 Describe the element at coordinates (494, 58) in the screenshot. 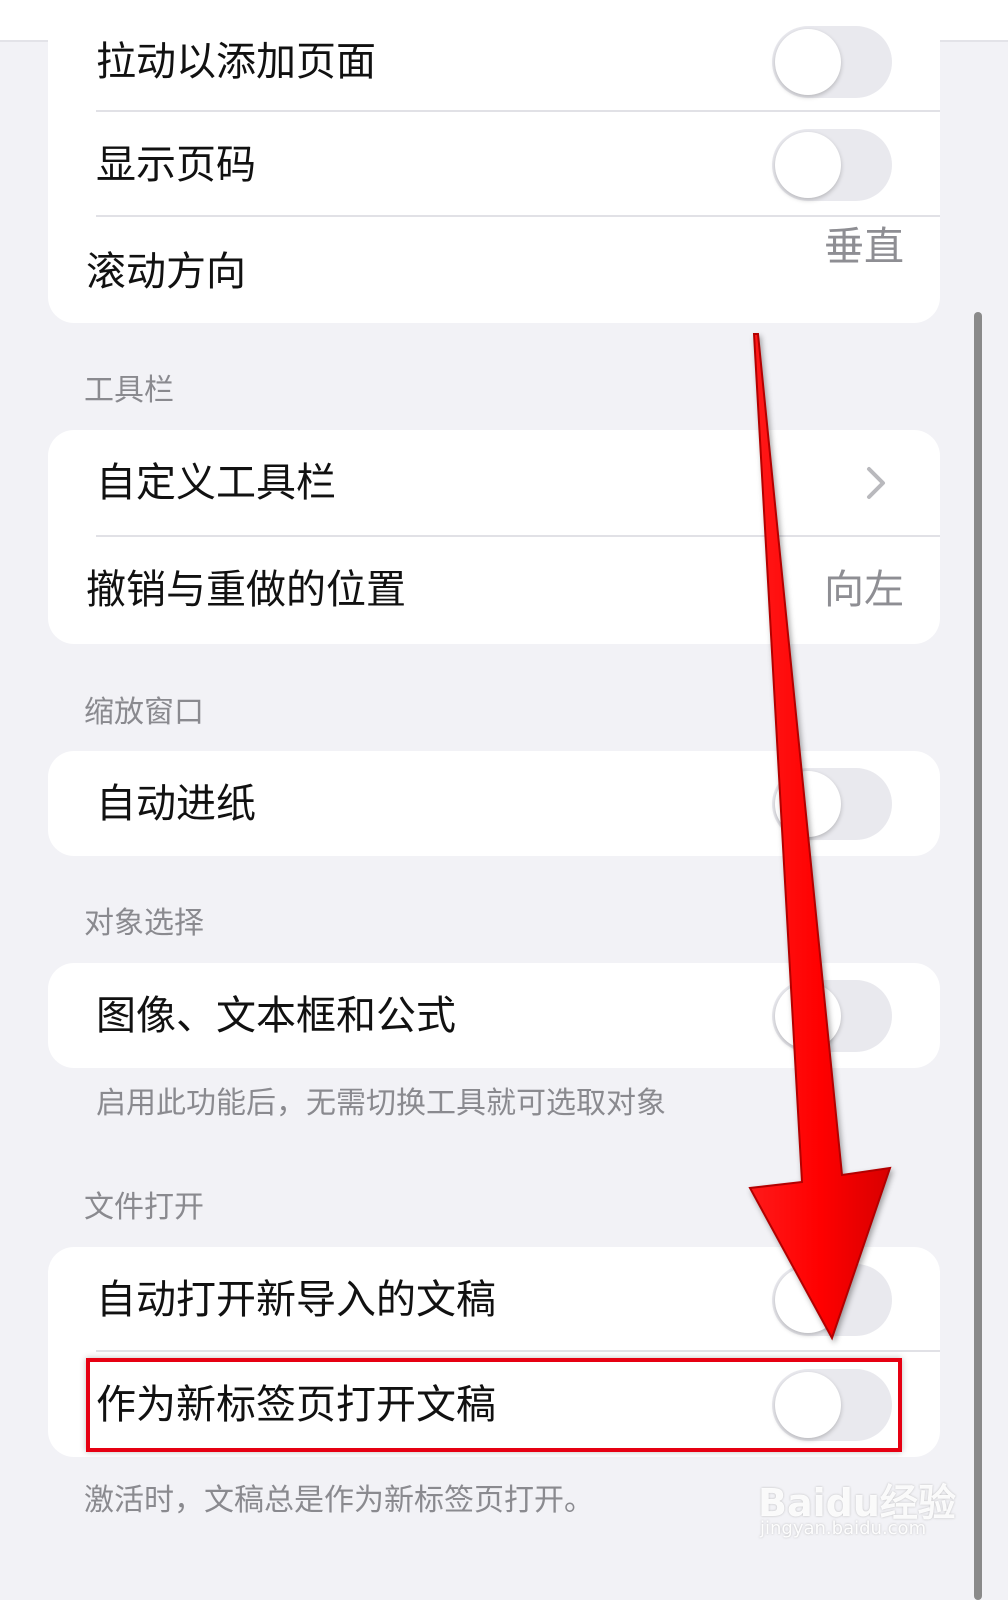

I see `pull-to-add-page-row: 拉动以添加页面` at that location.